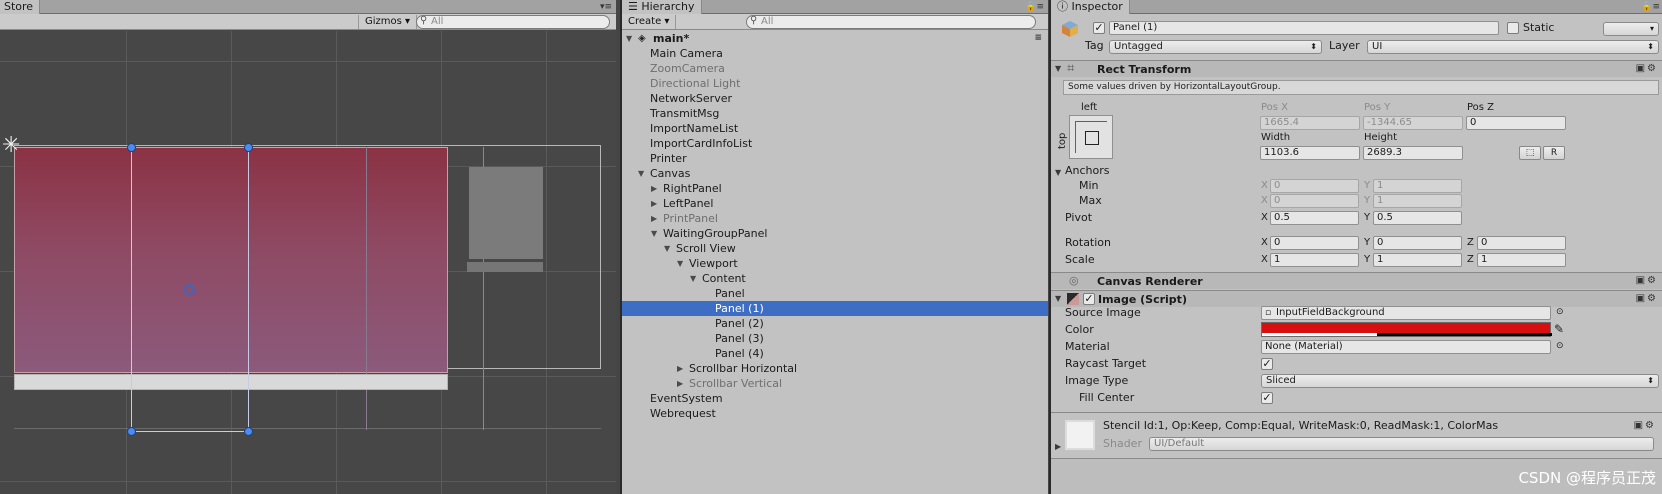 The width and height of the screenshot is (1662, 494). I want to click on rect-transform-header: ▼ ⌗ Rect Transform ▣⚙, so click(1356, 68).